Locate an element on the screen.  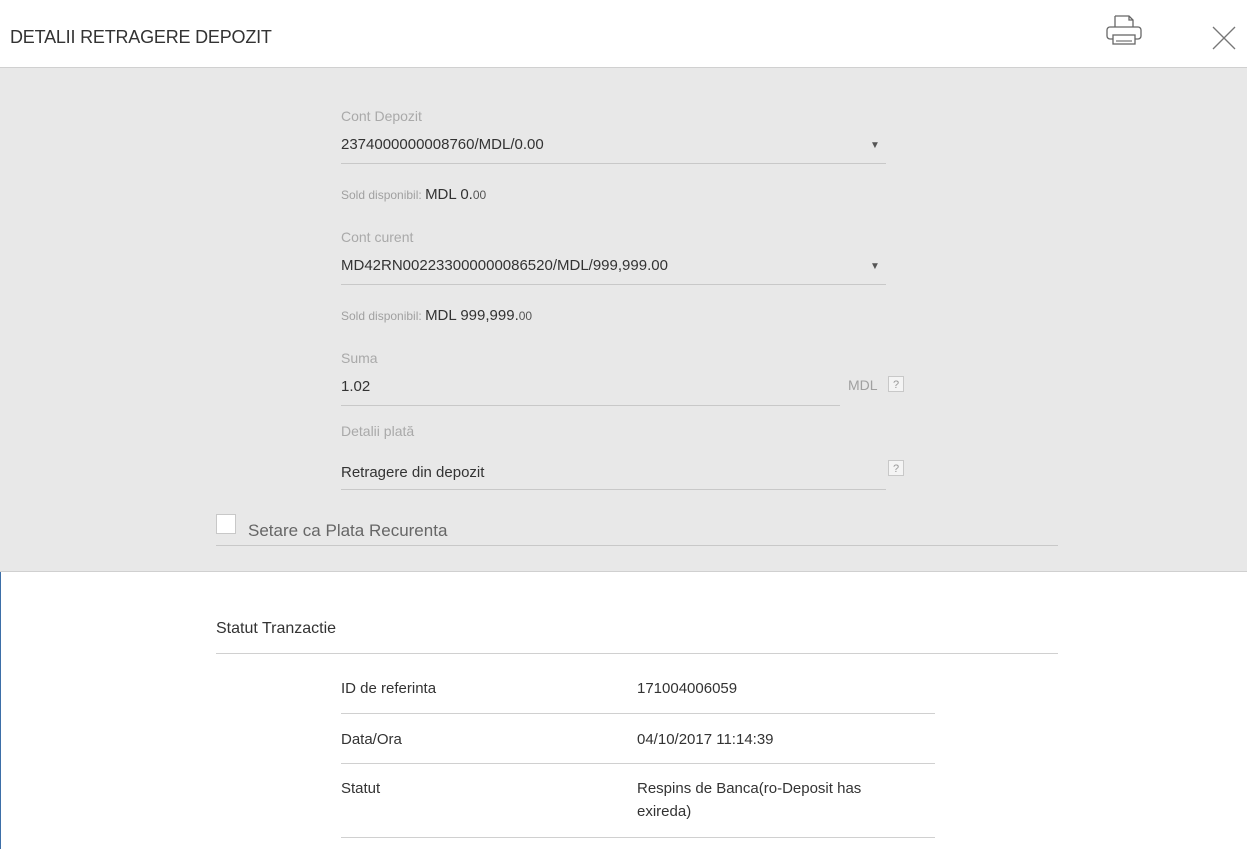
deposit-balance-decimals: 00 is located at coordinates (479, 195).